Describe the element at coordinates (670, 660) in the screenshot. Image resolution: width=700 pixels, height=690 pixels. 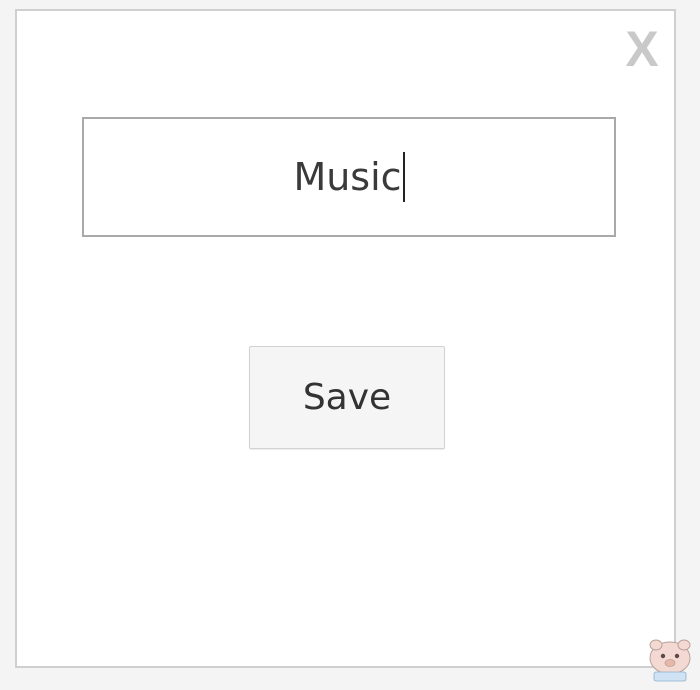
I see `watermark-logo-icon` at that location.